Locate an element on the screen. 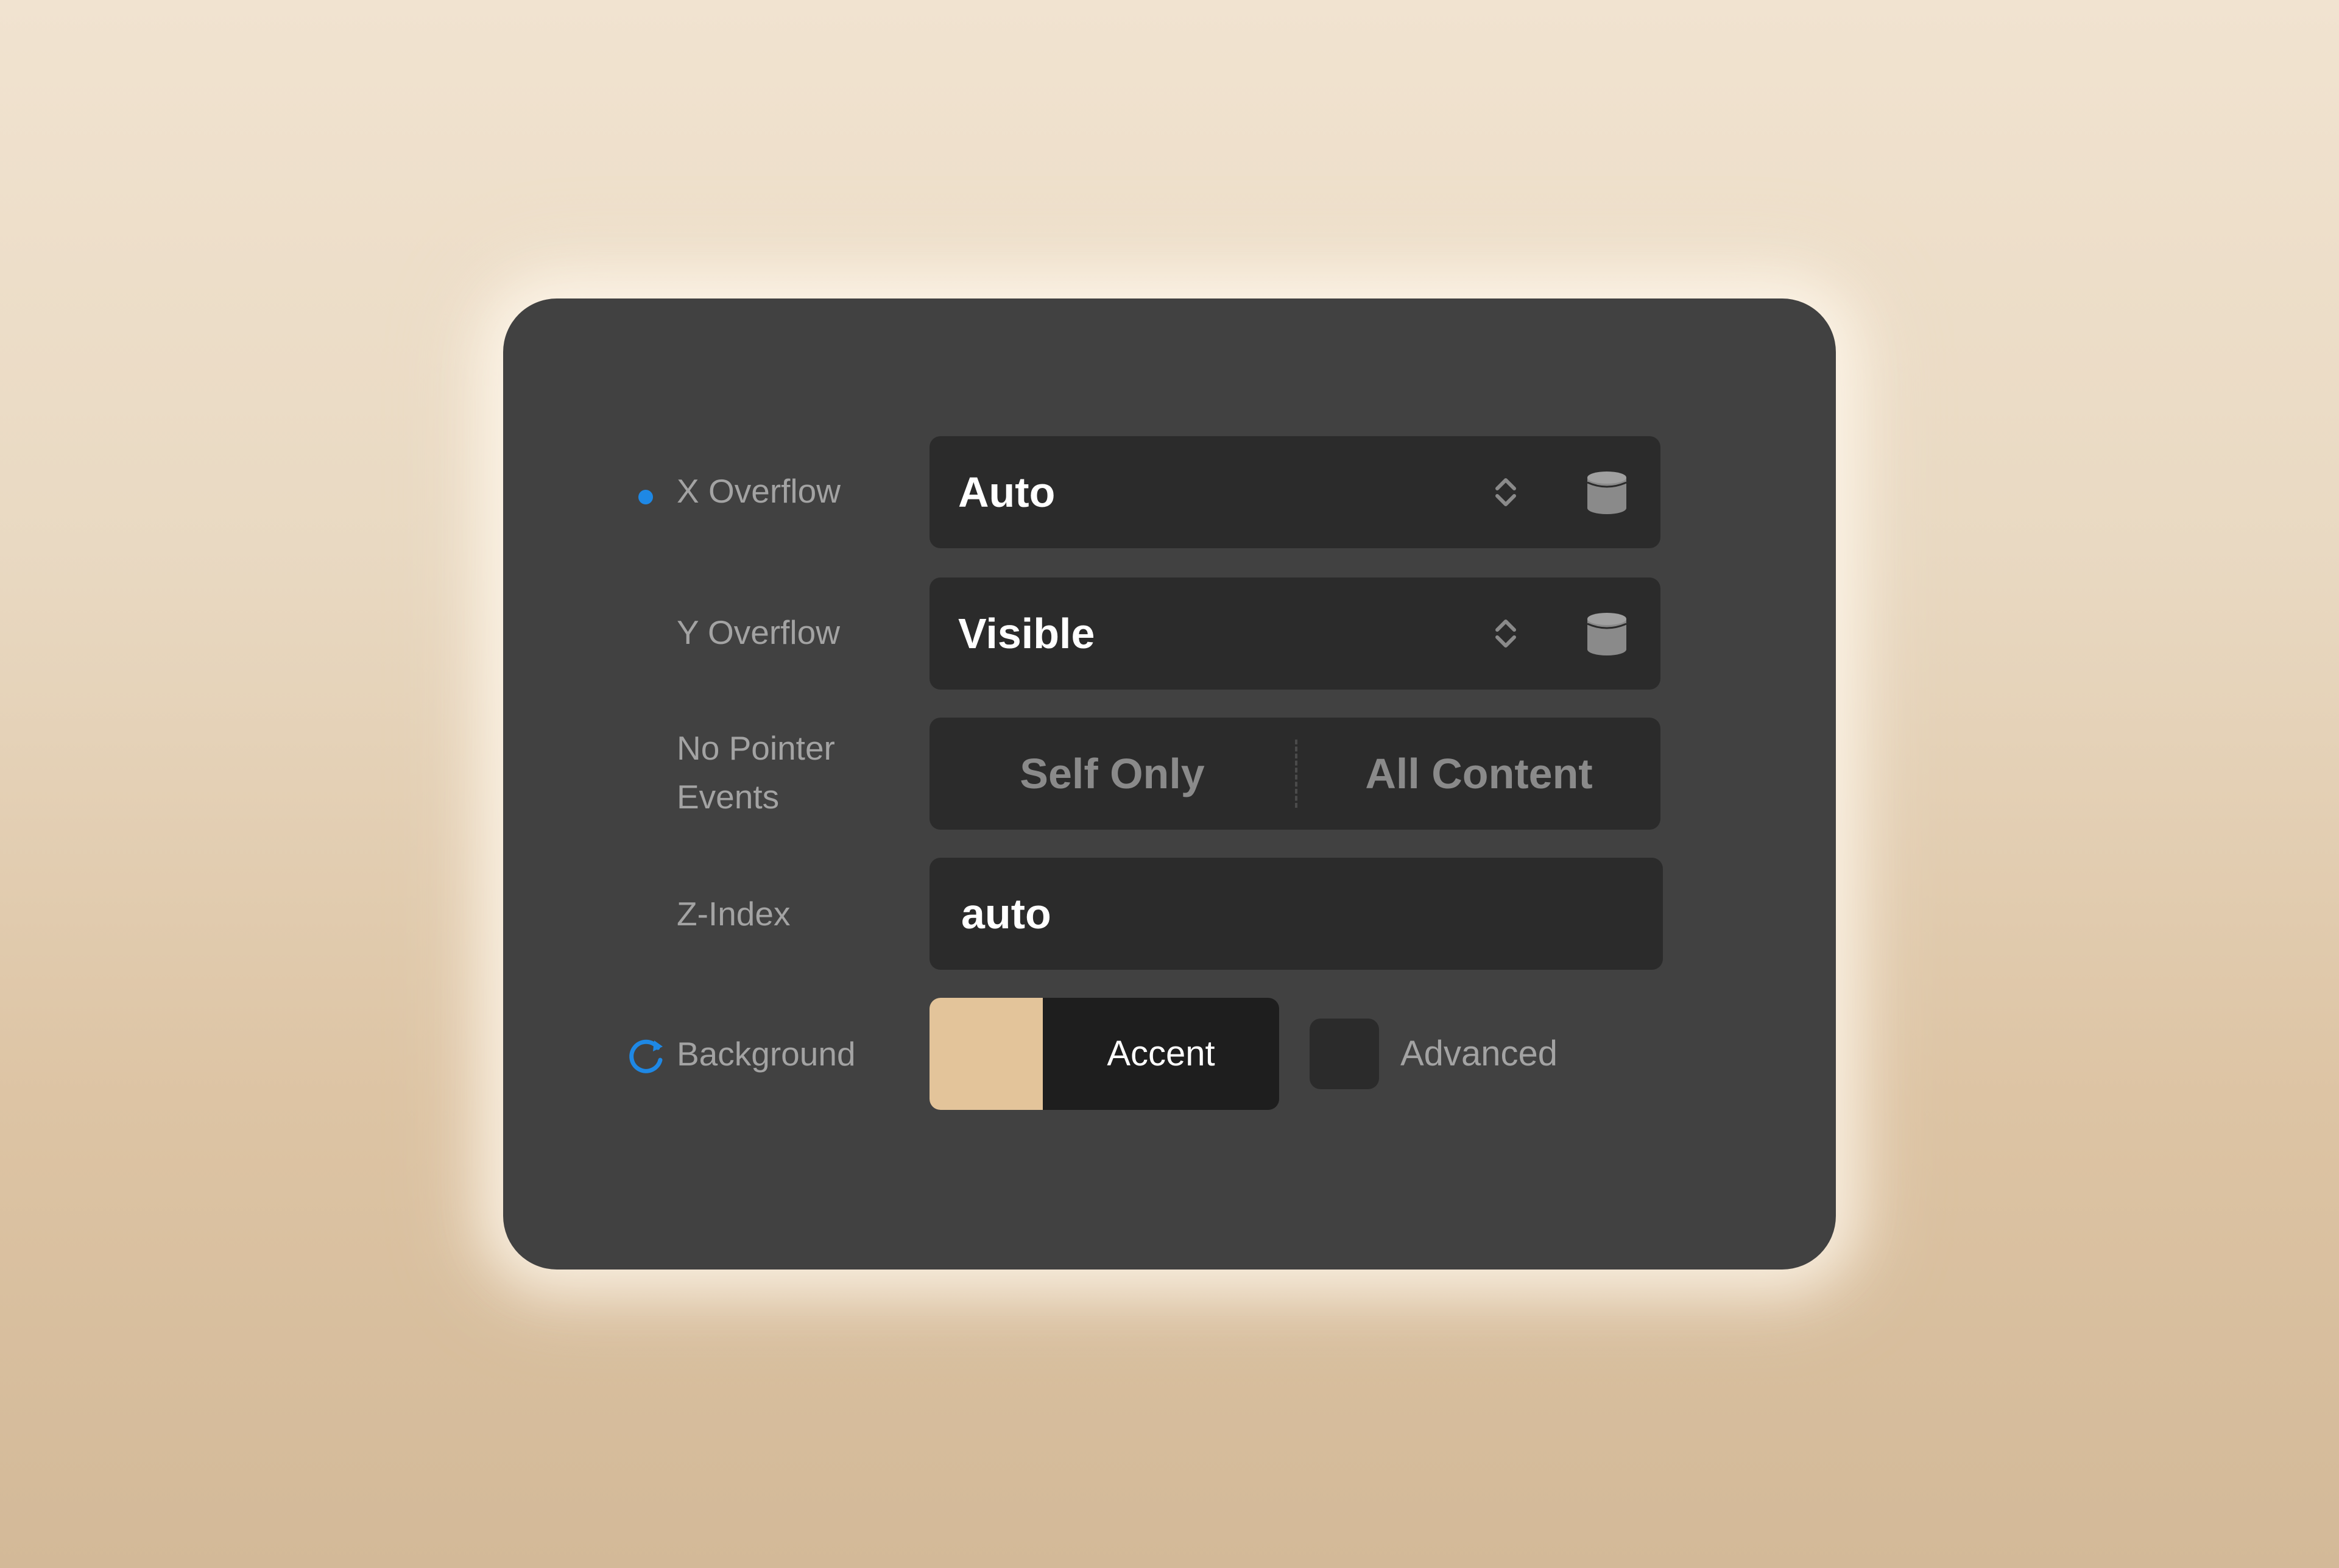  y-overflow-value: Visible is located at coordinates (1026, 633).